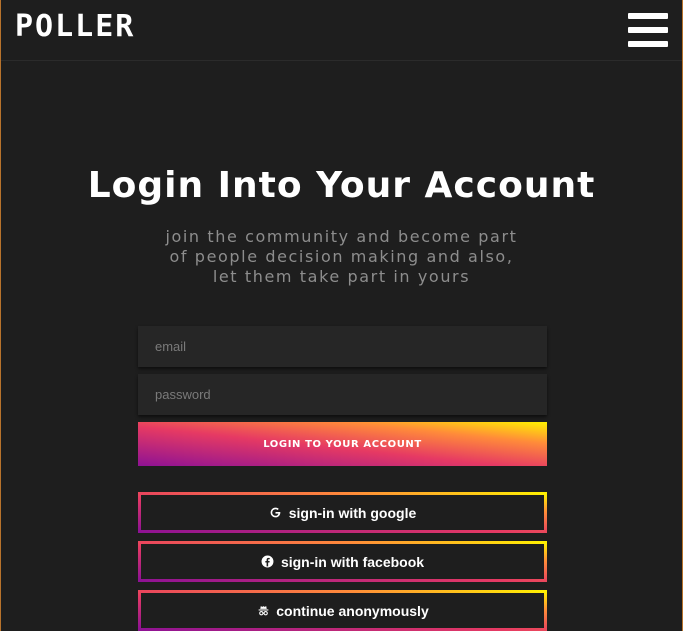 The width and height of the screenshot is (683, 631). I want to click on facebook-signin-label: sign-in with facebook, so click(352, 561).